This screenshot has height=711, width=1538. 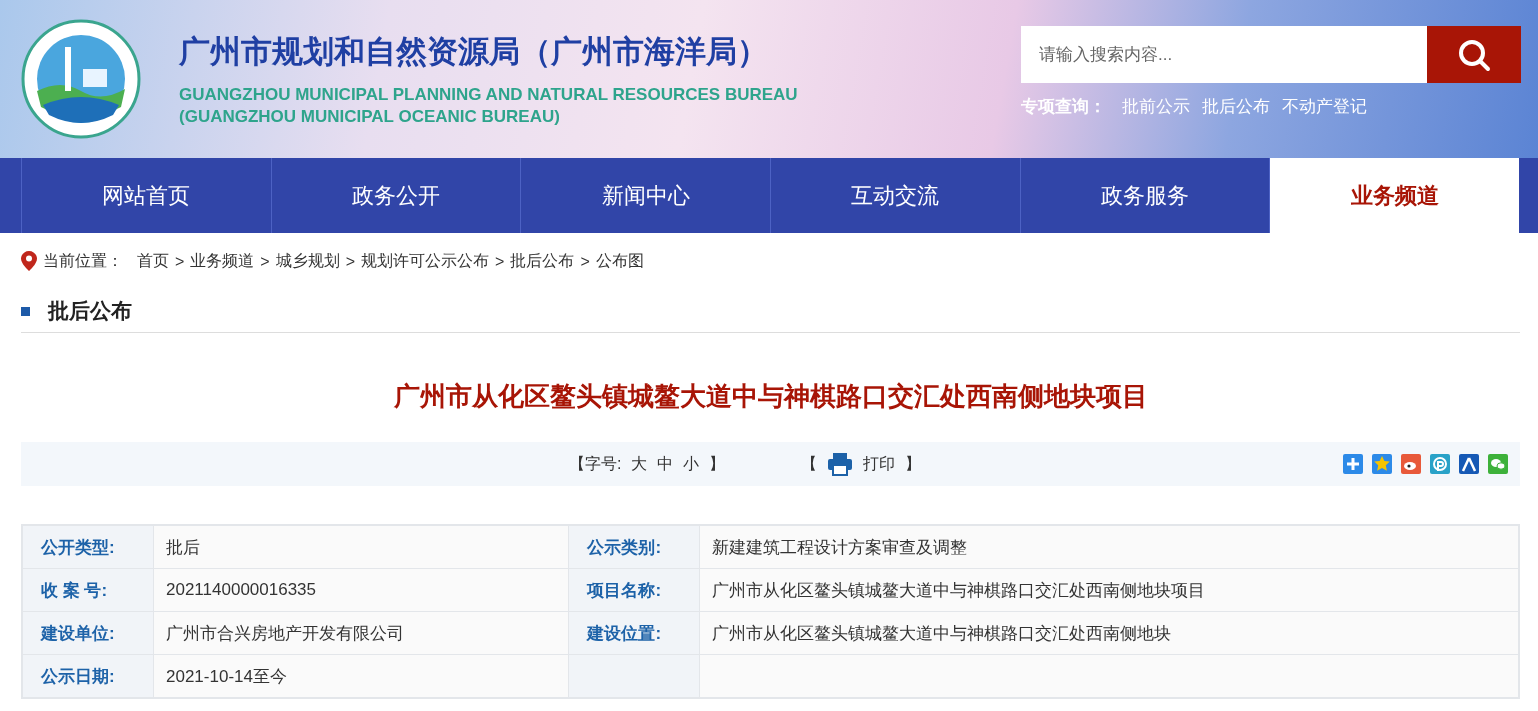 What do you see at coordinates (634, 590) in the screenshot?
I see `field-label: 项目名称:` at bounding box center [634, 590].